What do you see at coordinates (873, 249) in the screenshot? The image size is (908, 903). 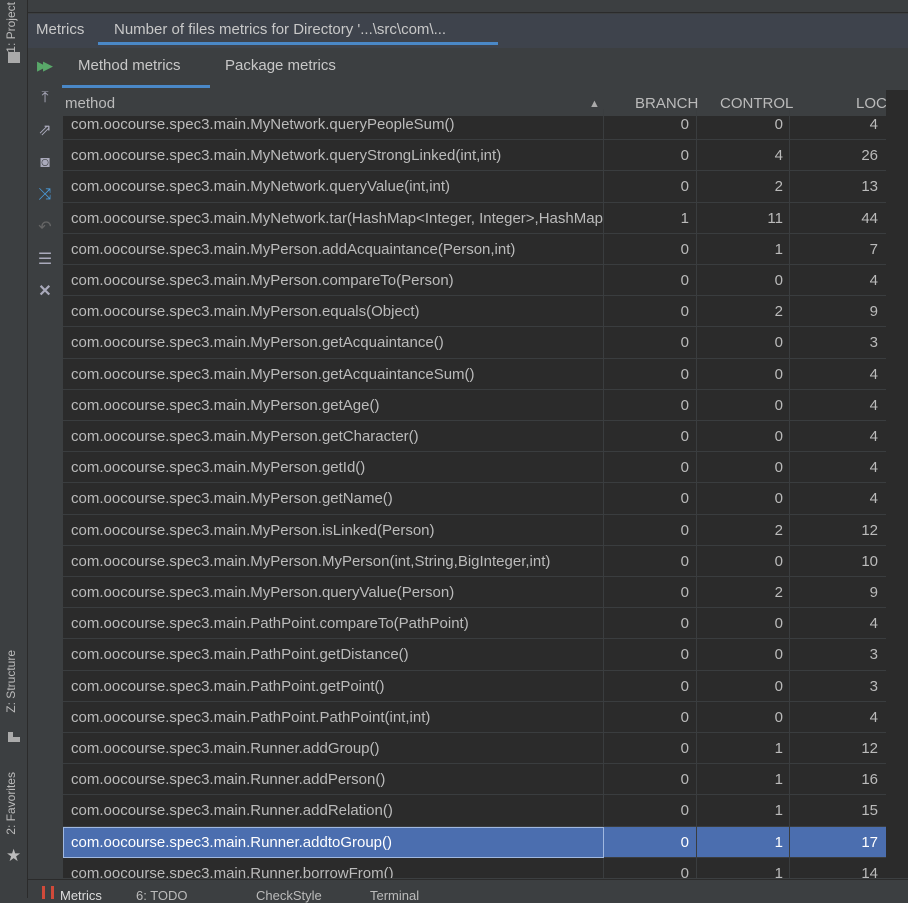 I see `loc-cell: 7` at bounding box center [873, 249].